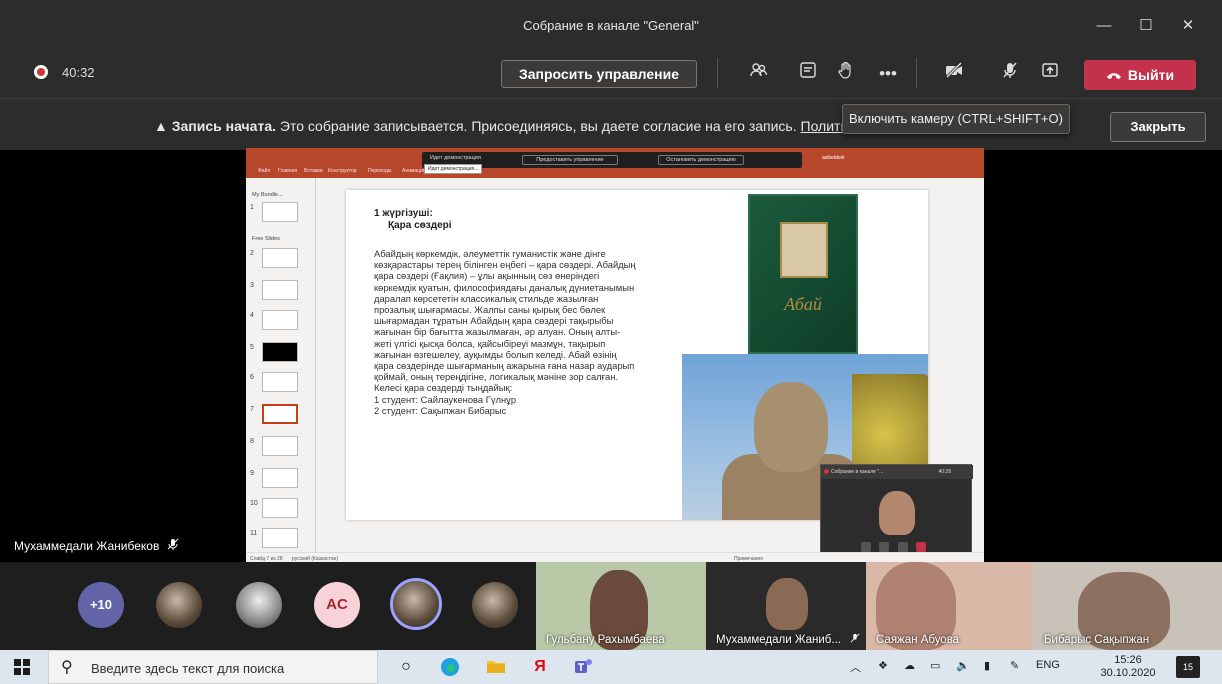 The width and height of the screenshot is (1222, 684). What do you see at coordinates (987, 665) in the screenshot?
I see `microphone-tray-icon: ▮` at bounding box center [987, 665].